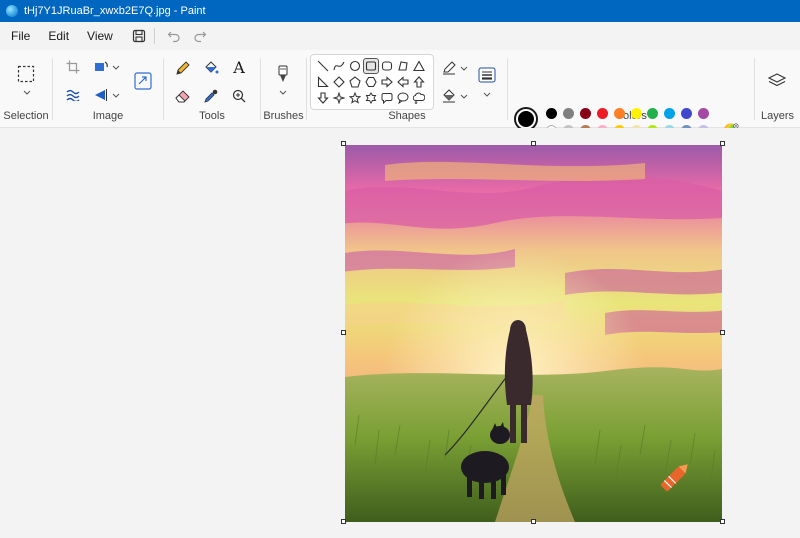  What do you see at coordinates (154, 36) in the screenshot?
I see `menu-separator` at bounding box center [154, 36].